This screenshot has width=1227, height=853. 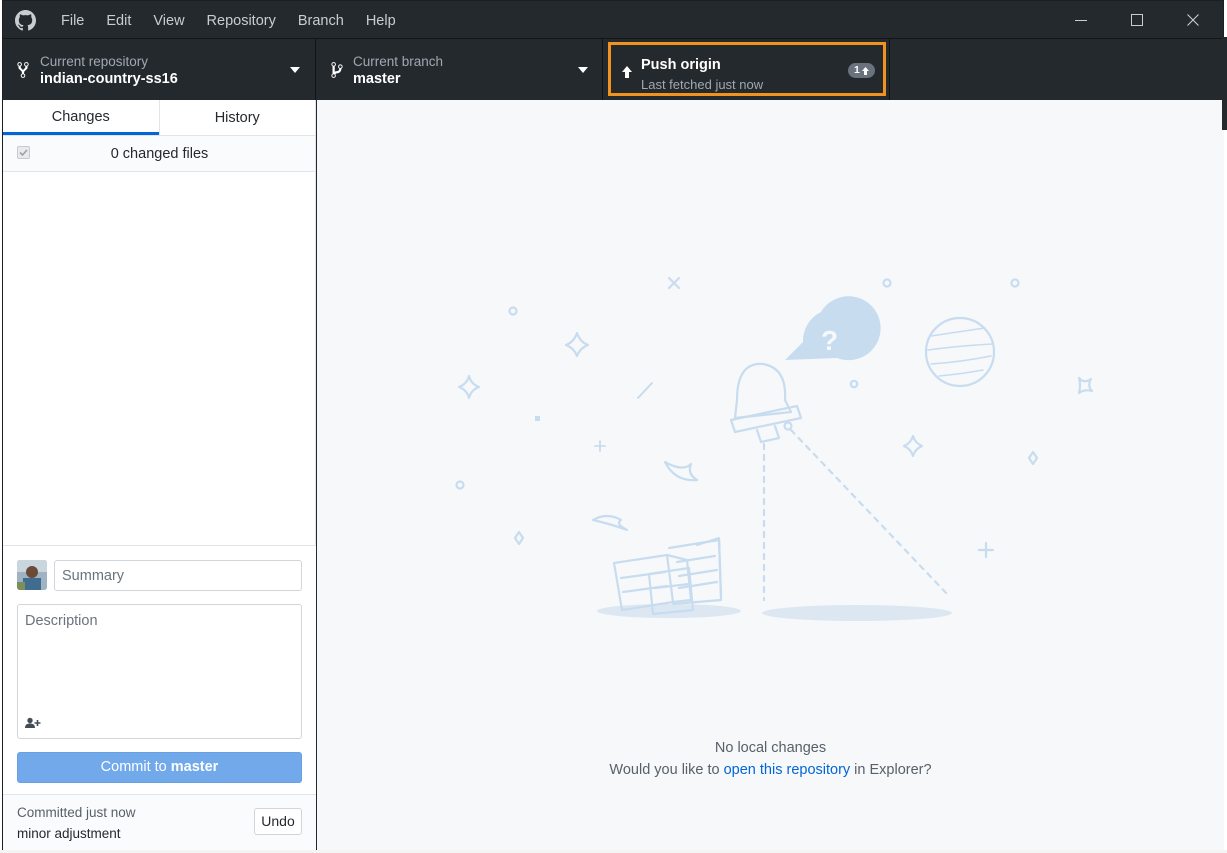 I want to click on last-commit-status: Committed just now, so click(x=76, y=812).